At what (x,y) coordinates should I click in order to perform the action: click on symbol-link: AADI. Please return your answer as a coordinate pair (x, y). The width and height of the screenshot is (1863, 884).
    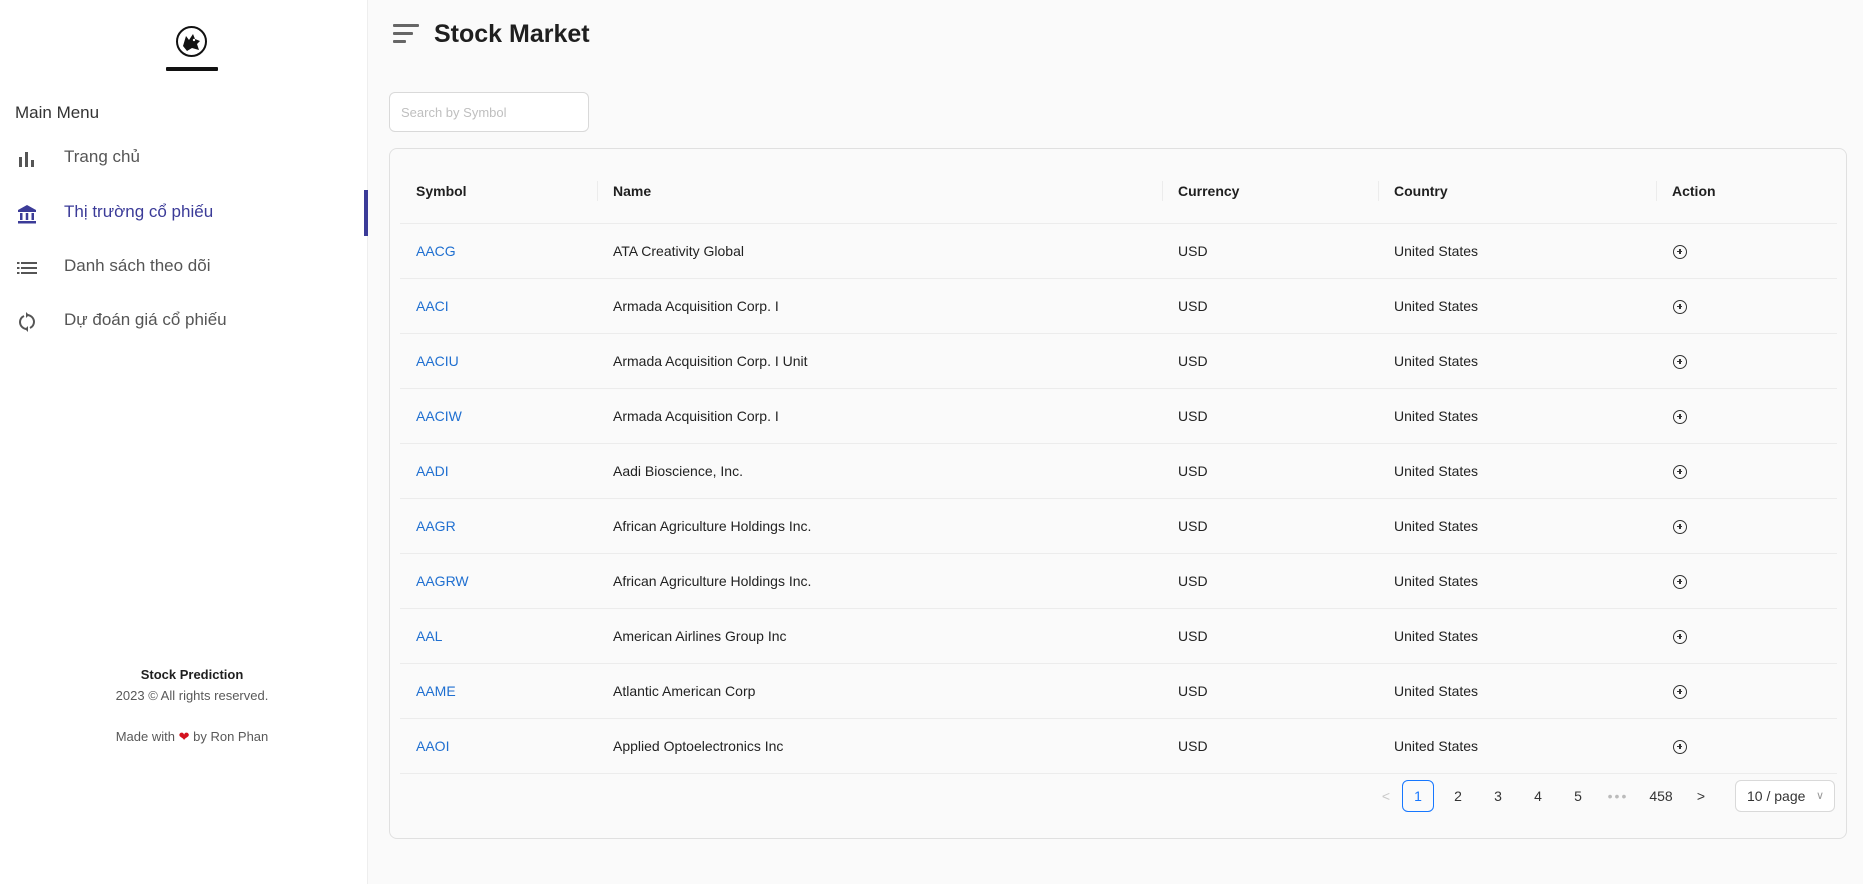
    Looking at the image, I should click on (498, 471).